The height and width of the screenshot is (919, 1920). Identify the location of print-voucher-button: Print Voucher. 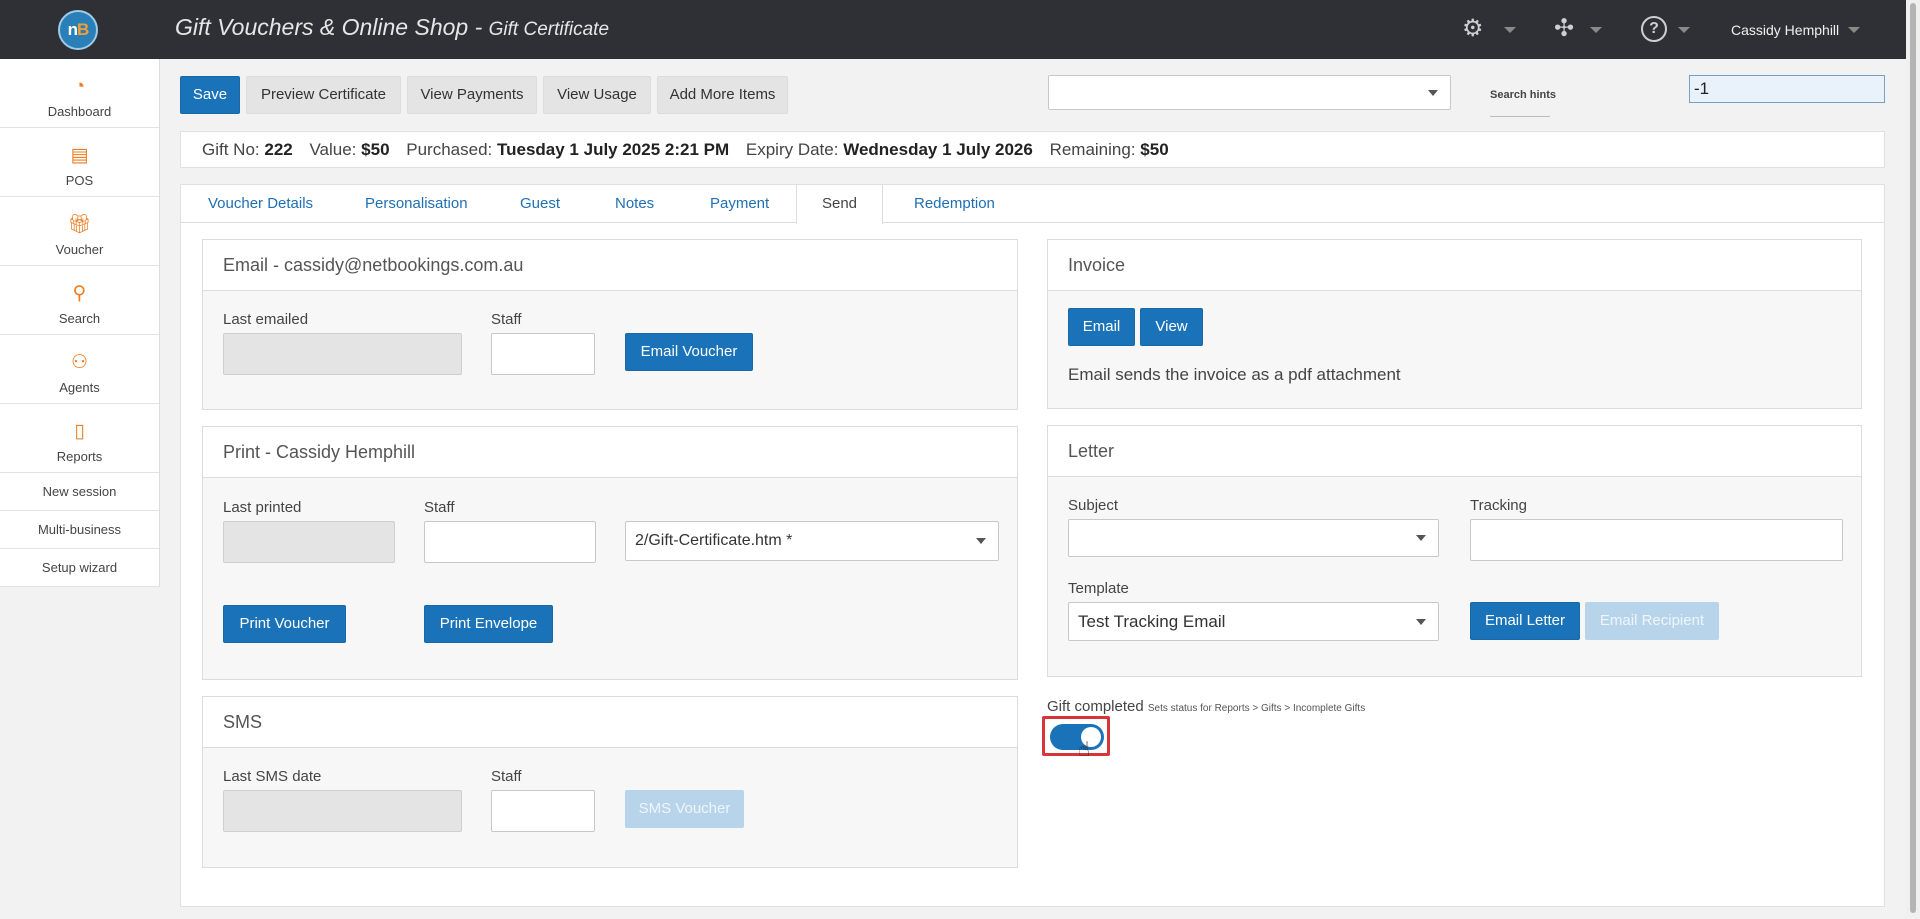
(284, 624).